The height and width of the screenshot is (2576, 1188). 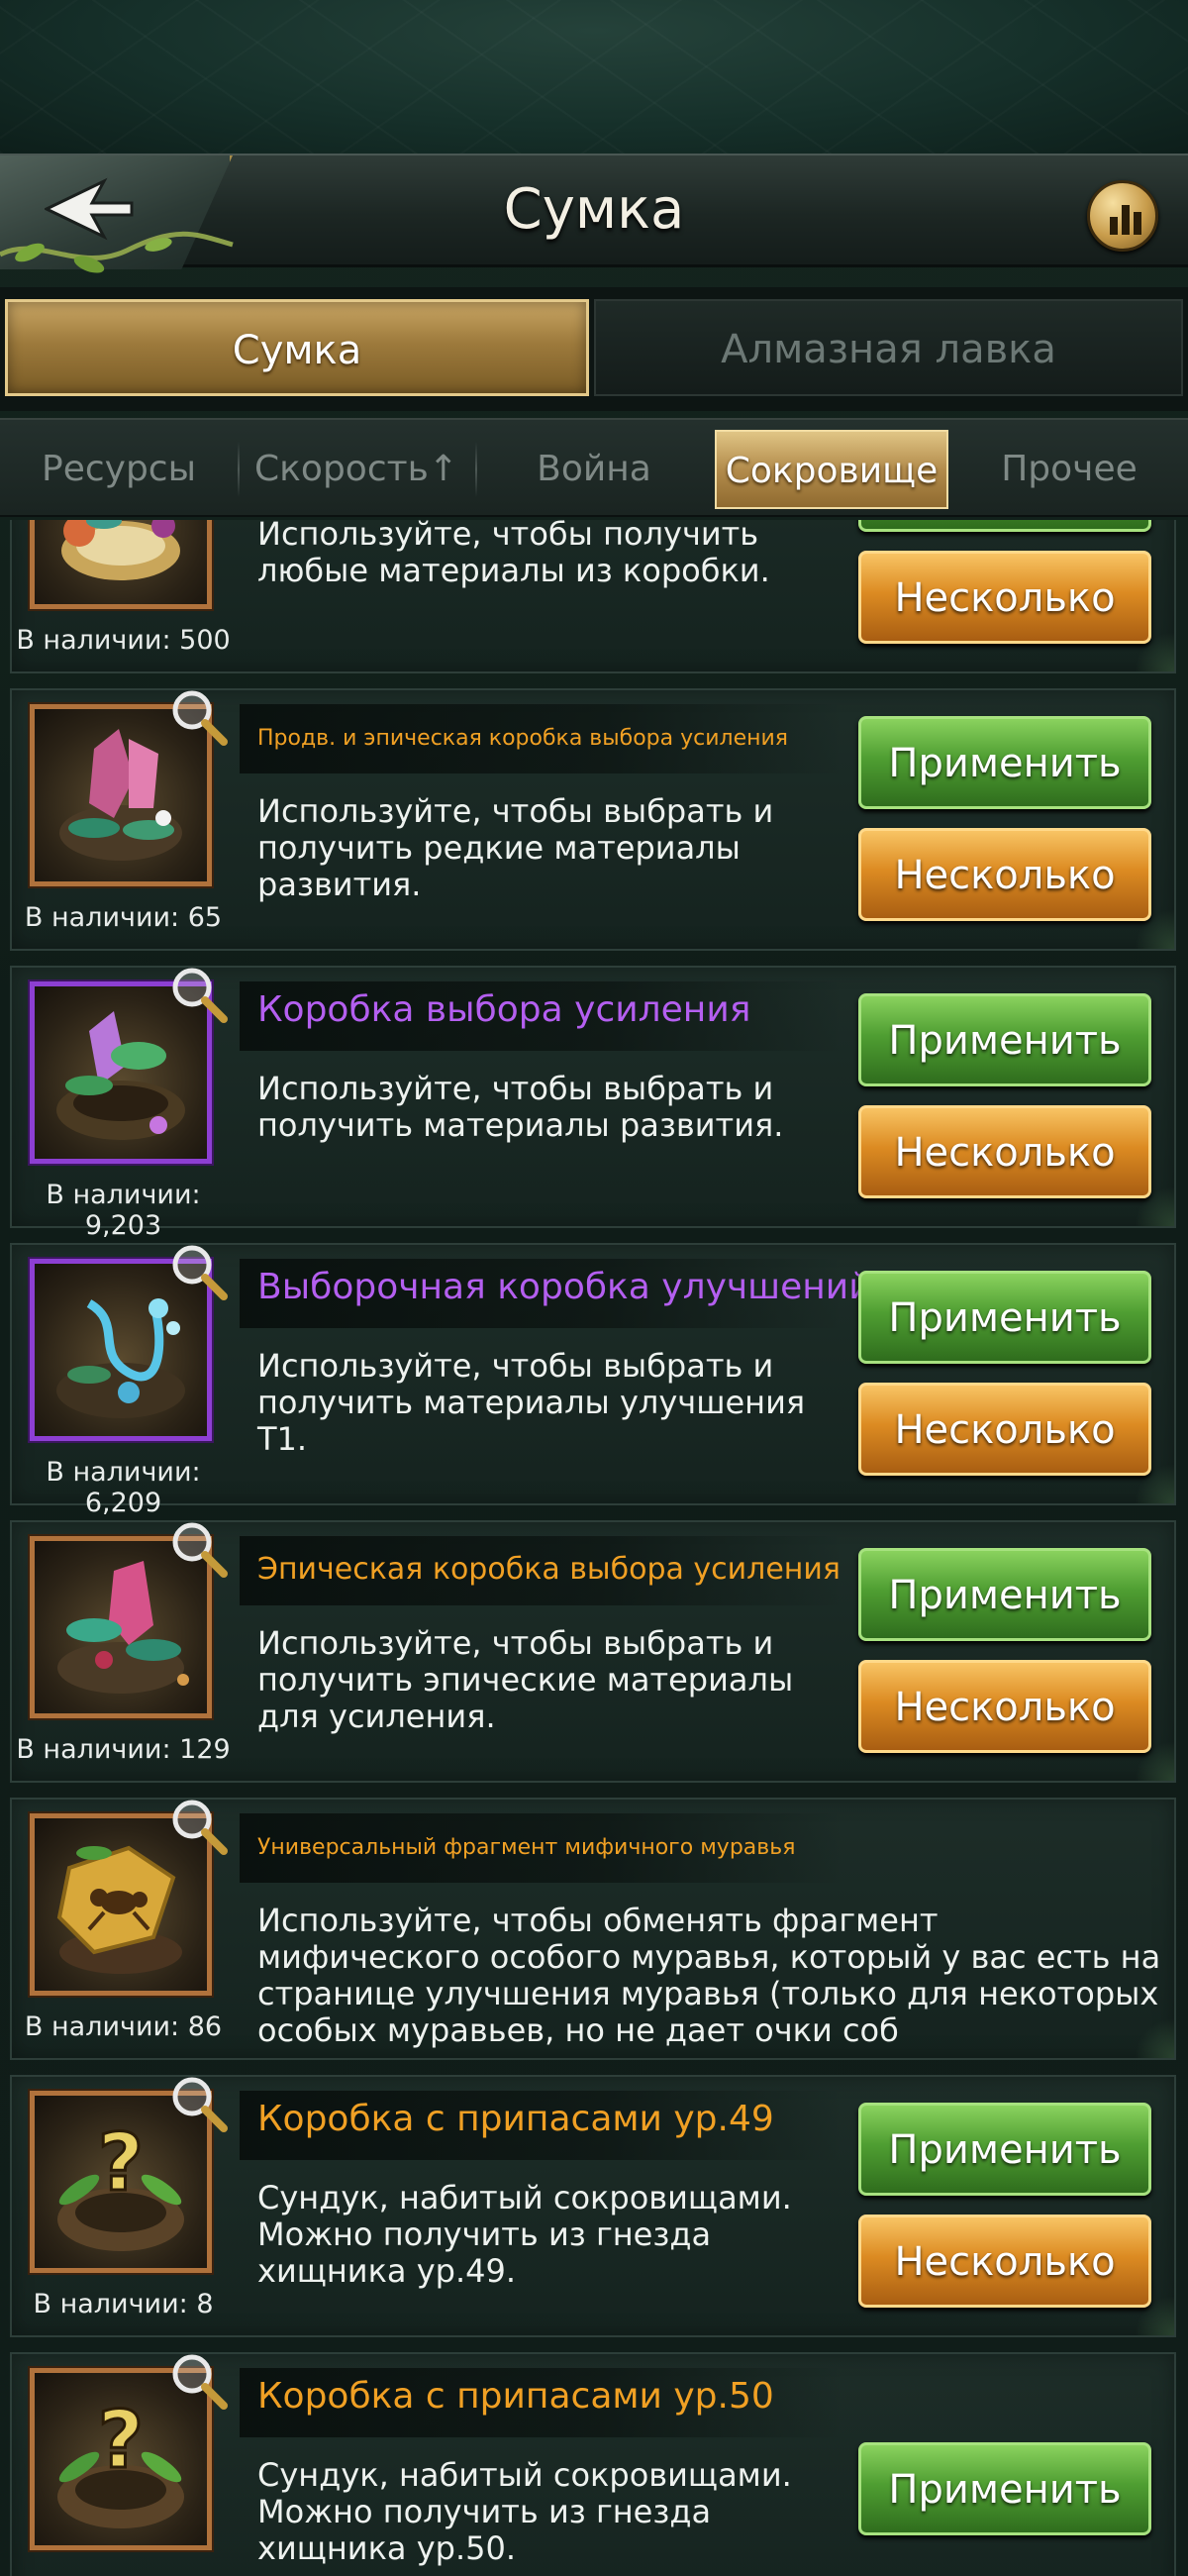 I want to click on main-tabs: Сумка Алмазная лавка, so click(x=594, y=349).